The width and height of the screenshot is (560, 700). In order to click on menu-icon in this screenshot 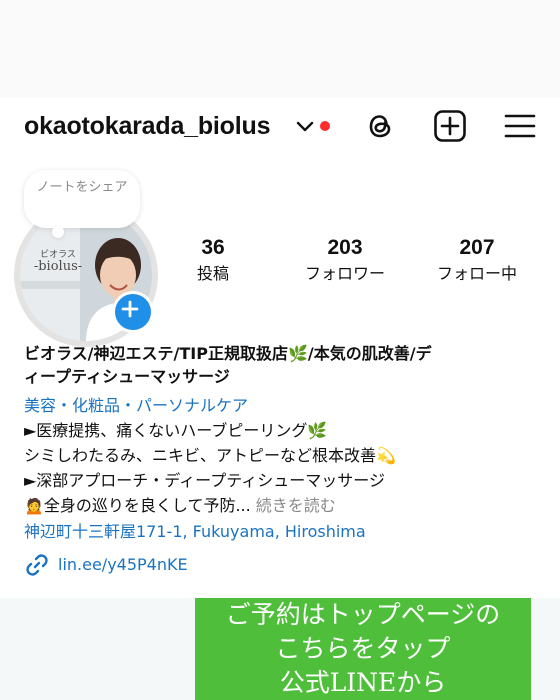, I will do `click(520, 126)`.